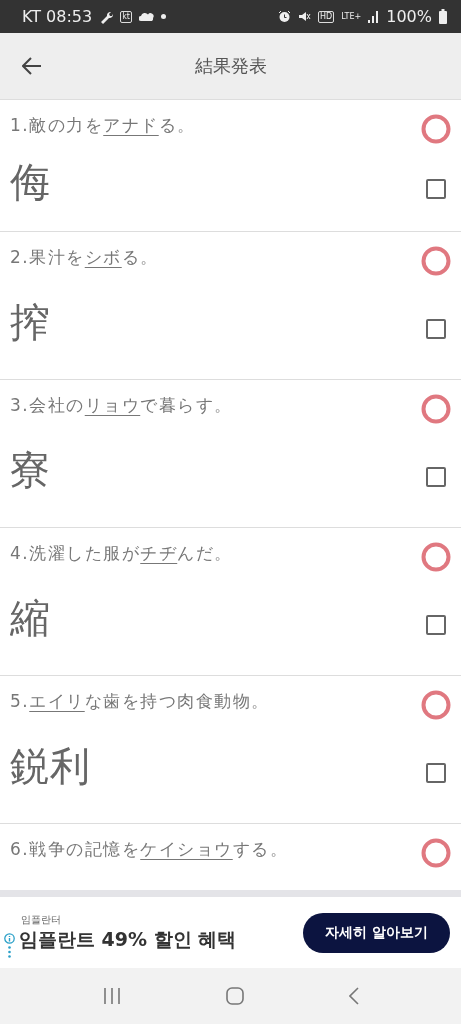  What do you see at coordinates (326, 16) in the screenshot?
I see `hd-badge: HD` at bounding box center [326, 16].